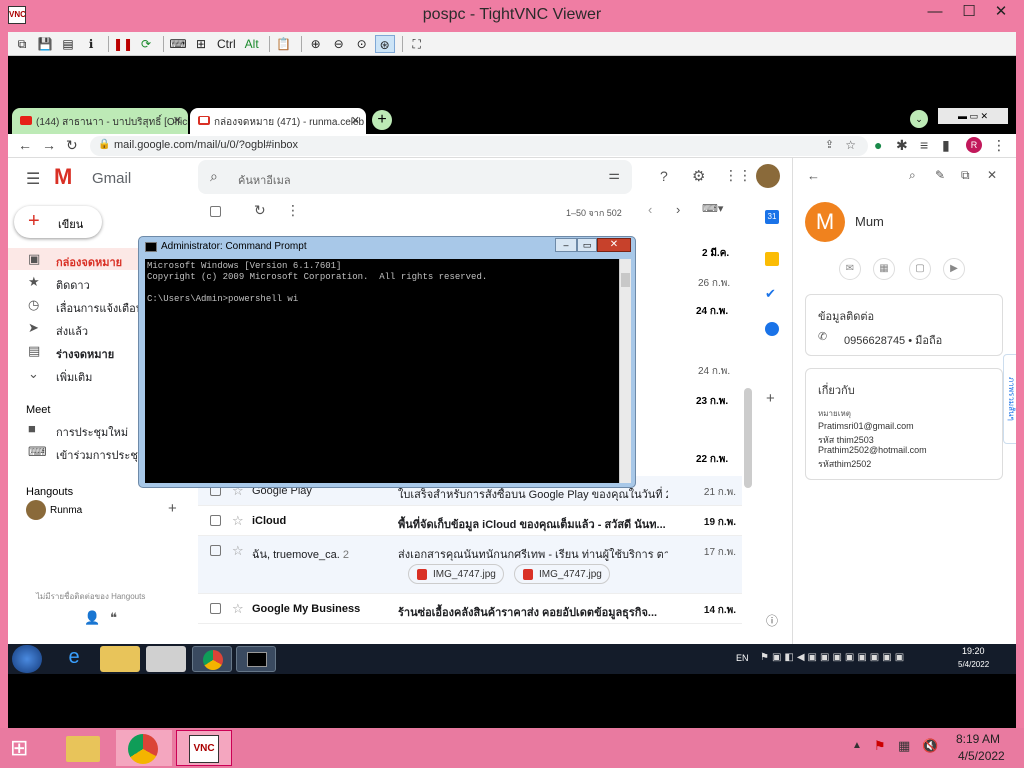  I want to click on maximize-button: ☐, so click(969, 12).